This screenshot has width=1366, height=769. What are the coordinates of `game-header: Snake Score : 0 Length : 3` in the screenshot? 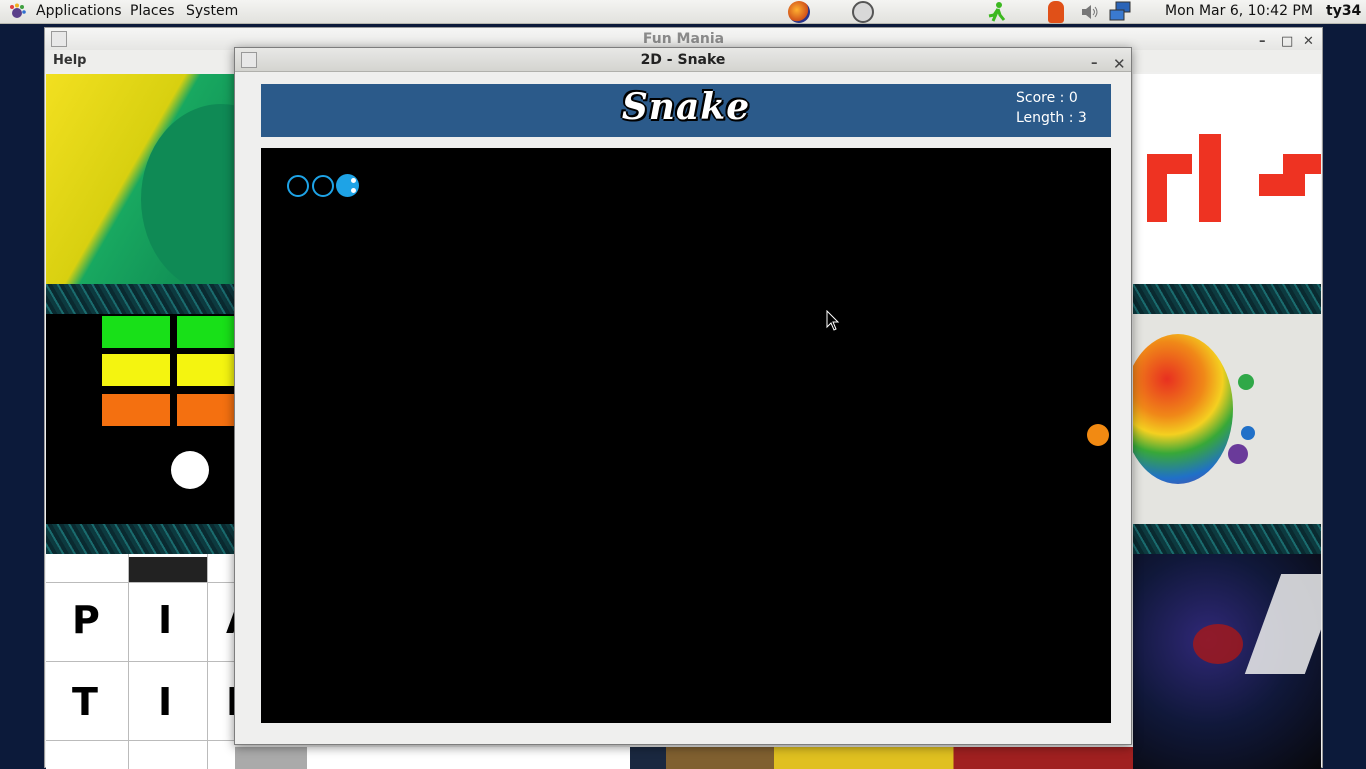 It's located at (686, 110).